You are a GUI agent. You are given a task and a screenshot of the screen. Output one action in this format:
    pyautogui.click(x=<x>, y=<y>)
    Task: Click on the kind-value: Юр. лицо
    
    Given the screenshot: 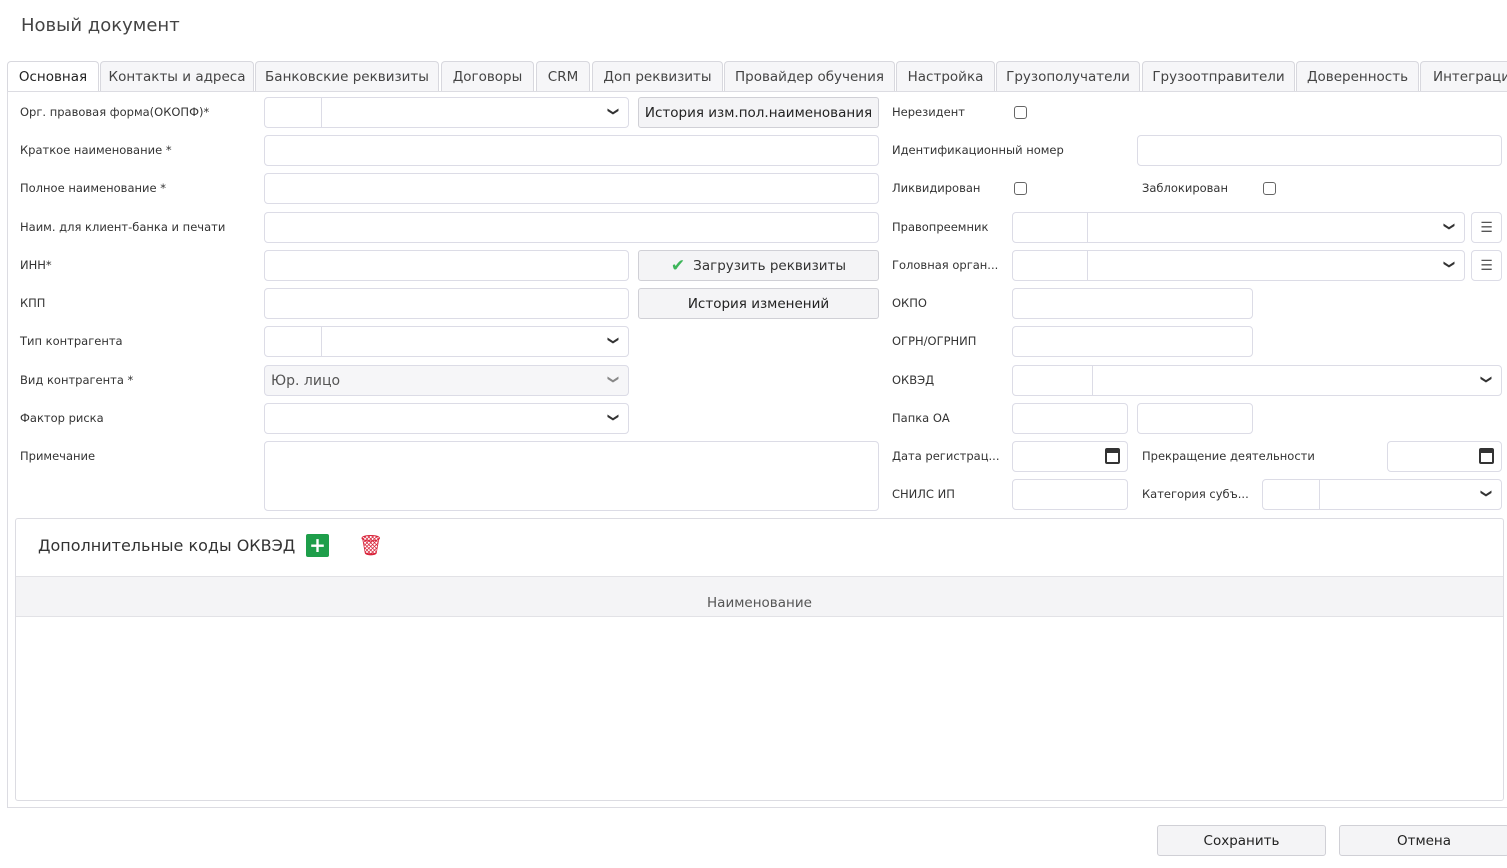 What is the action you would take?
    pyautogui.click(x=306, y=381)
    